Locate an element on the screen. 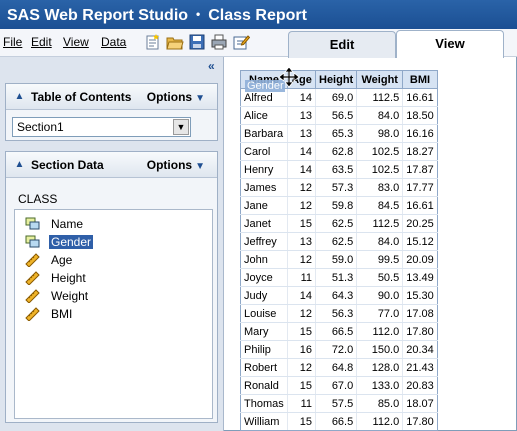 Image resolution: width=517 pixels, height=431 pixels. collapse-panel-icon: « is located at coordinates (211, 66).